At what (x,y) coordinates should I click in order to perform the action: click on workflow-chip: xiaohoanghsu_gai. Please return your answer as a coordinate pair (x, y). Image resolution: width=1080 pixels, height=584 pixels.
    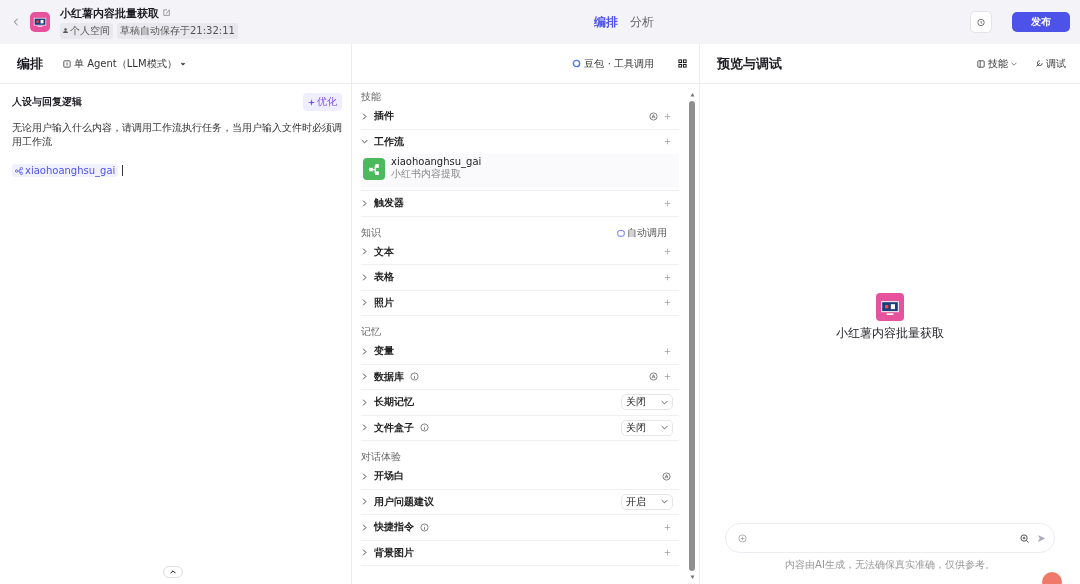
    Looking at the image, I should click on (65, 170).